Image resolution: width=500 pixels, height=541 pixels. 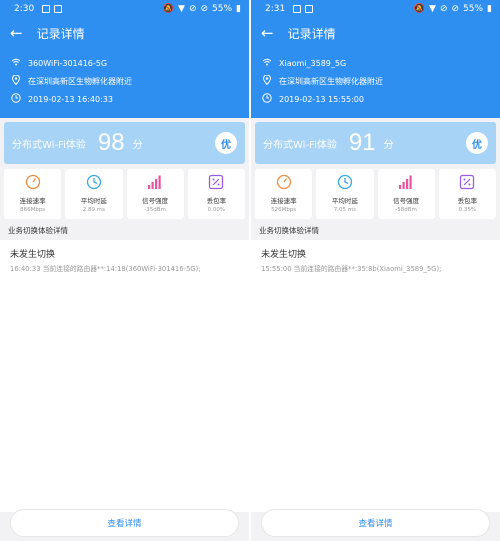 I want to click on ssid-text: Xiaomi_3589_5G, so click(x=313, y=63).